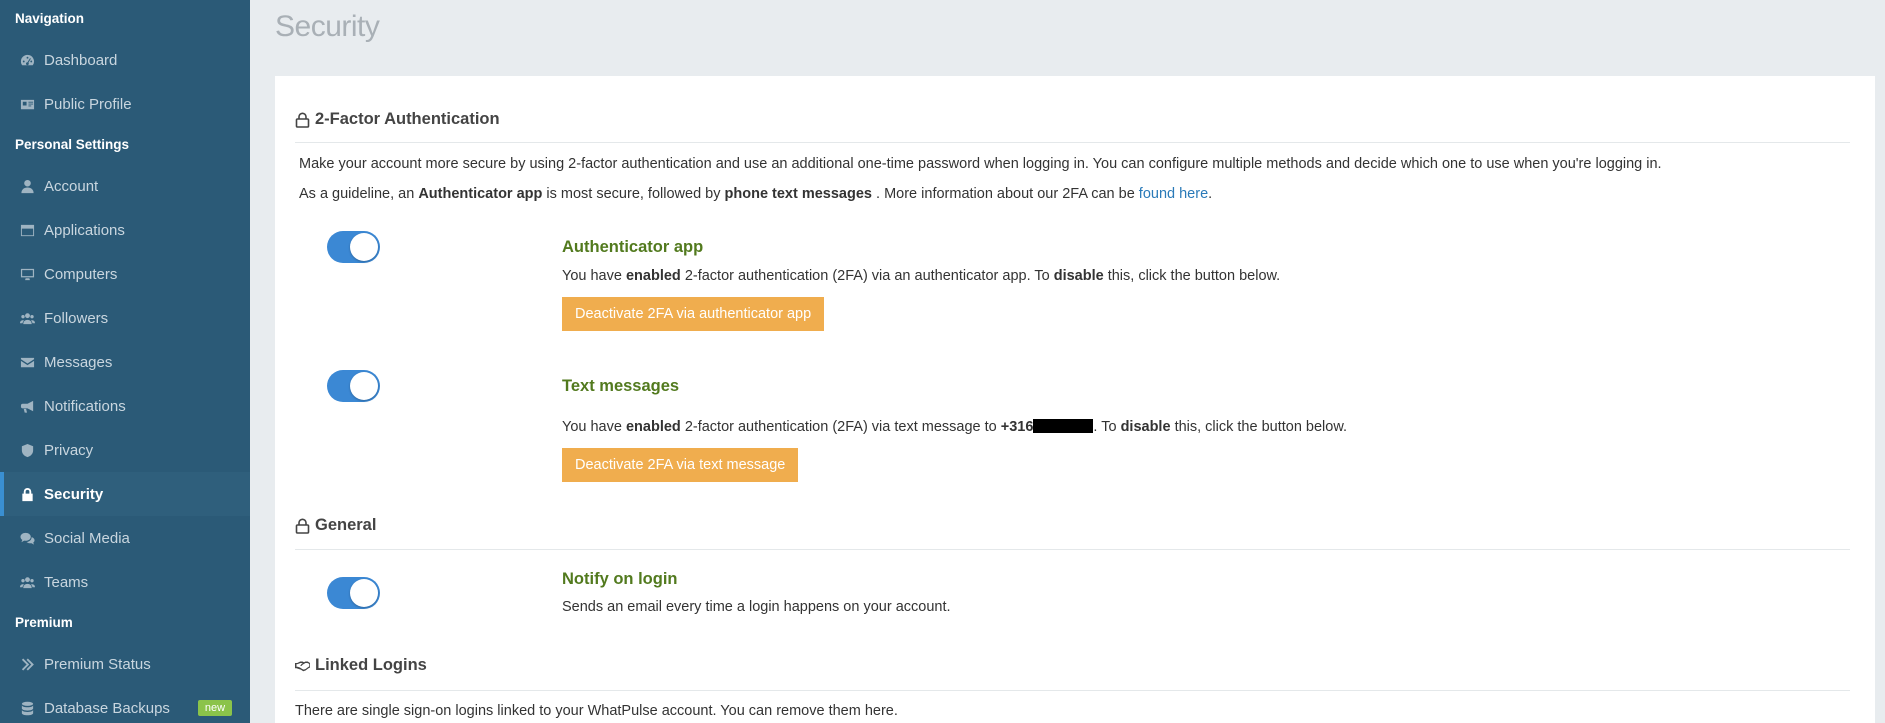  I want to click on guideline-text: ., so click(1210, 194).